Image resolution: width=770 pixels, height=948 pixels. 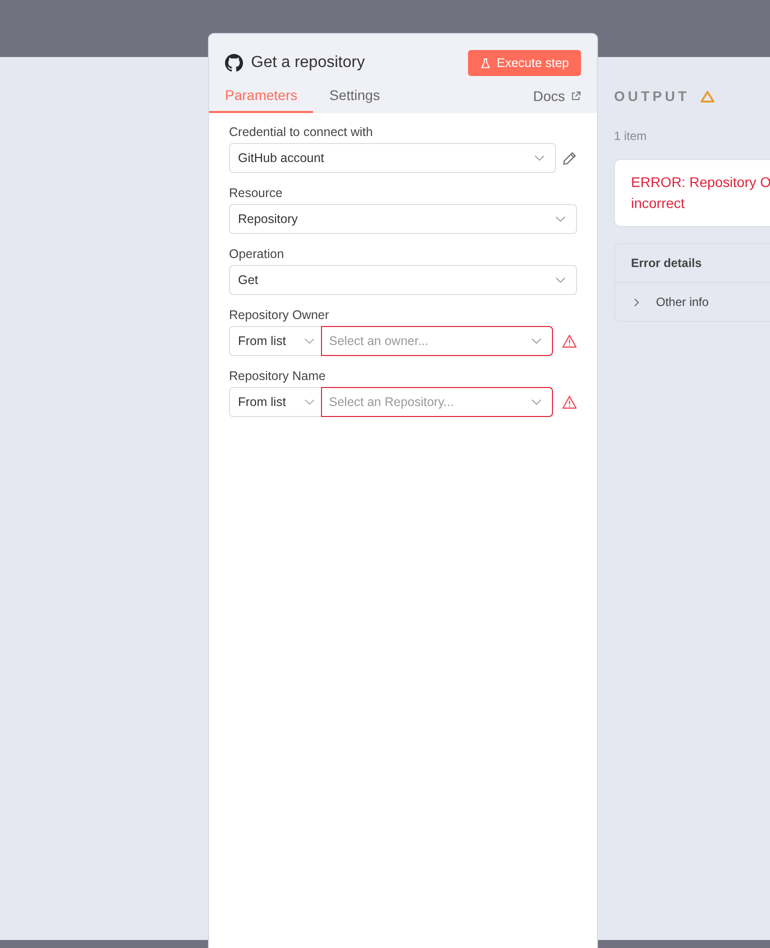 What do you see at coordinates (576, 96) in the screenshot?
I see `external-link-icon` at bounding box center [576, 96].